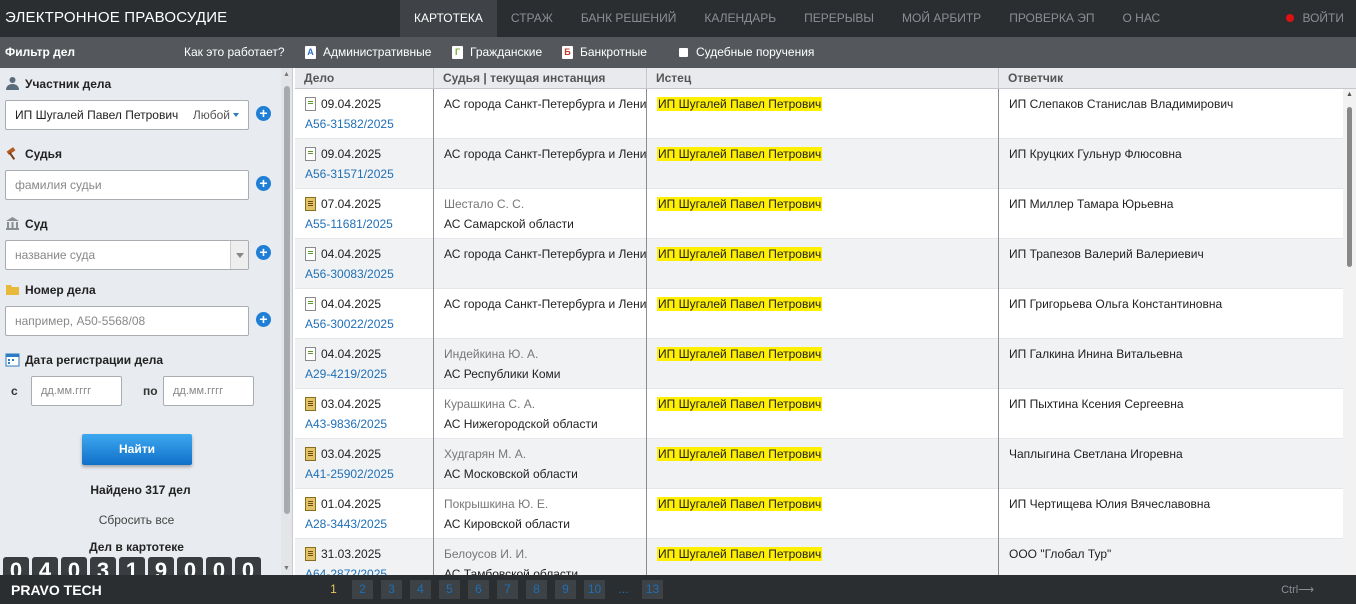  What do you see at coordinates (263, 113) in the screenshot?
I see `add-participant-button: +` at bounding box center [263, 113].